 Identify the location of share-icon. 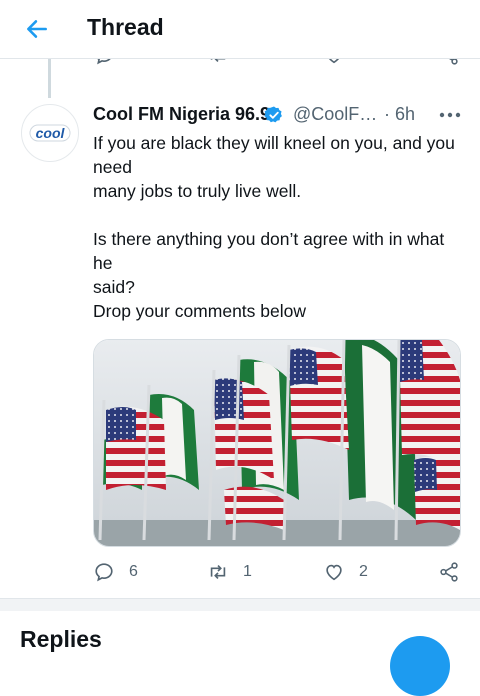
(449, 572).